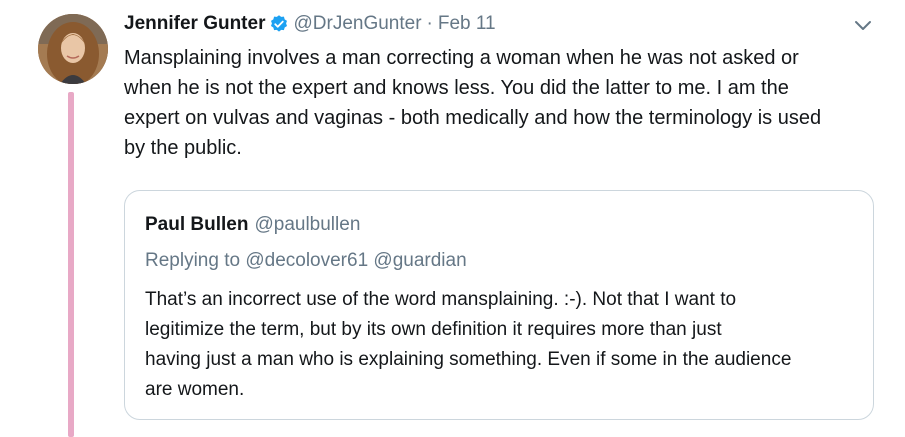 This screenshot has width=905, height=437. Describe the element at coordinates (306, 260) in the screenshot. I see `replying-to: Replying to @decolover61 @guardian` at that location.